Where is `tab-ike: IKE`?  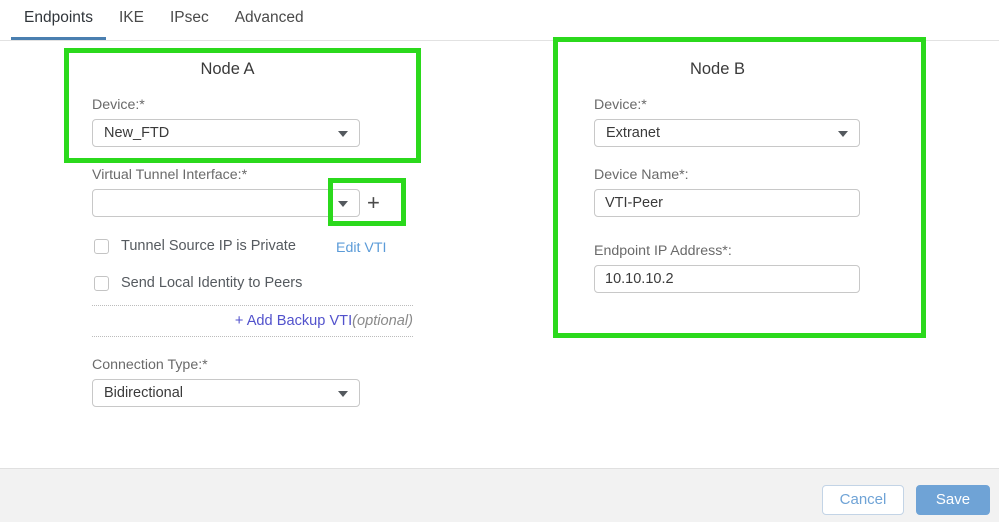 tab-ike: IKE is located at coordinates (131, 24).